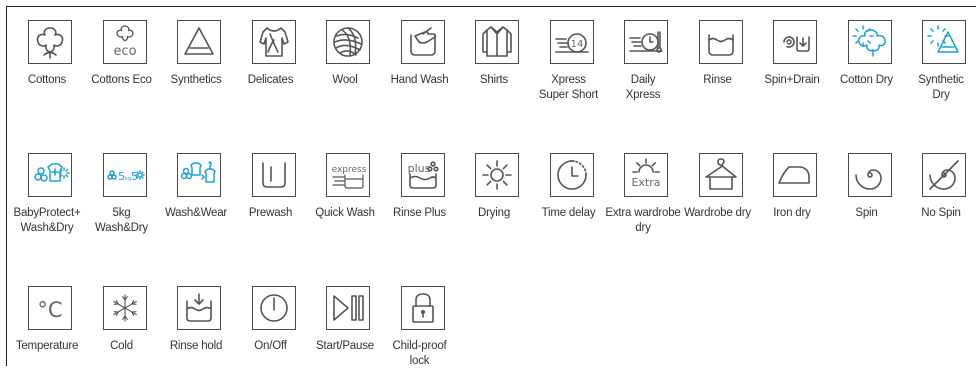 This screenshot has width=976, height=383. What do you see at coordinates (47, 346) in the screenshot?
I see `program-label: Temperature` at bounding box center [47, 346].